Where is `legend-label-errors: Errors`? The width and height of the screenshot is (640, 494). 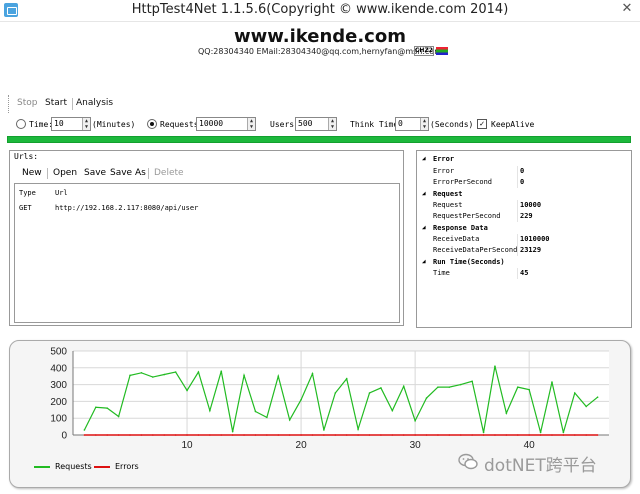 legend-label-errors: Errors is located at coordinates (127, 466).